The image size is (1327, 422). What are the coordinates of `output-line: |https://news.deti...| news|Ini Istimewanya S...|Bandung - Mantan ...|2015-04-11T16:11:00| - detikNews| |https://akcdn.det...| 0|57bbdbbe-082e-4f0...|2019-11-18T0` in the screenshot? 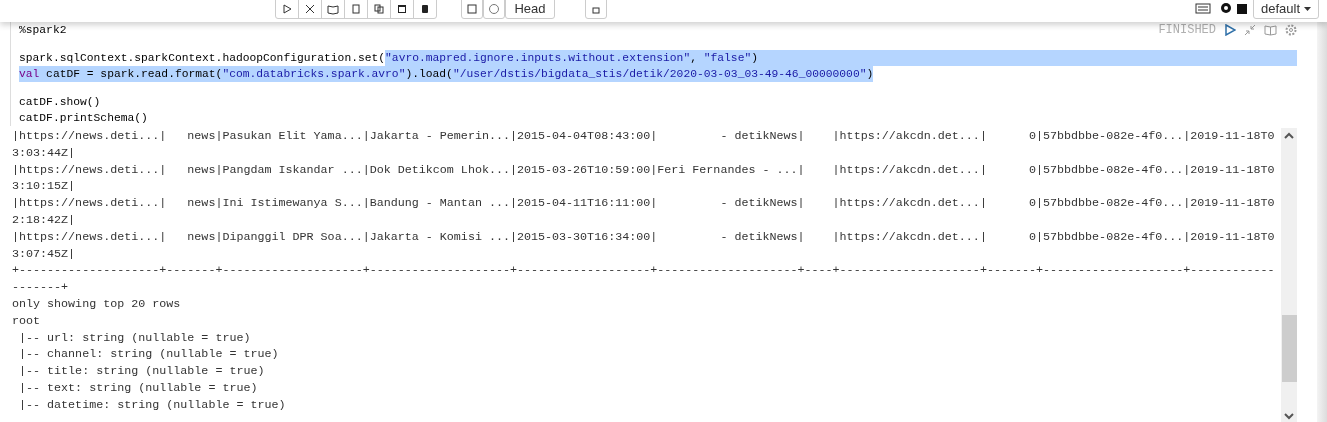 It's located at (644, 203).